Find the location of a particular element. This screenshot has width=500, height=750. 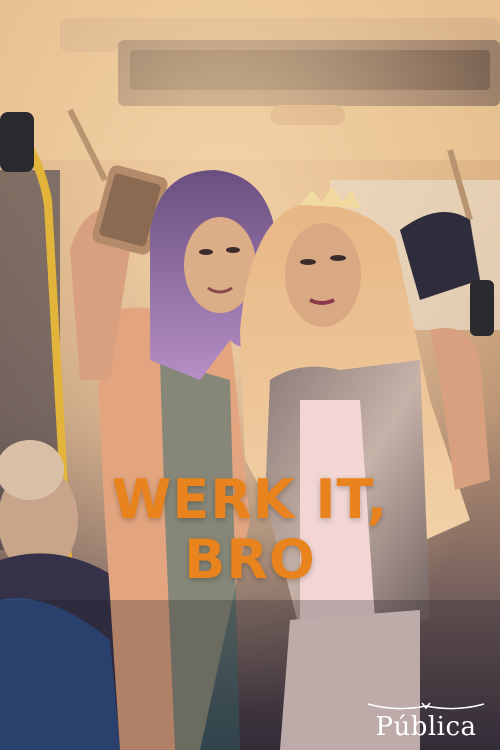

publica-logo: Pública is located at coordinates (426, 722).